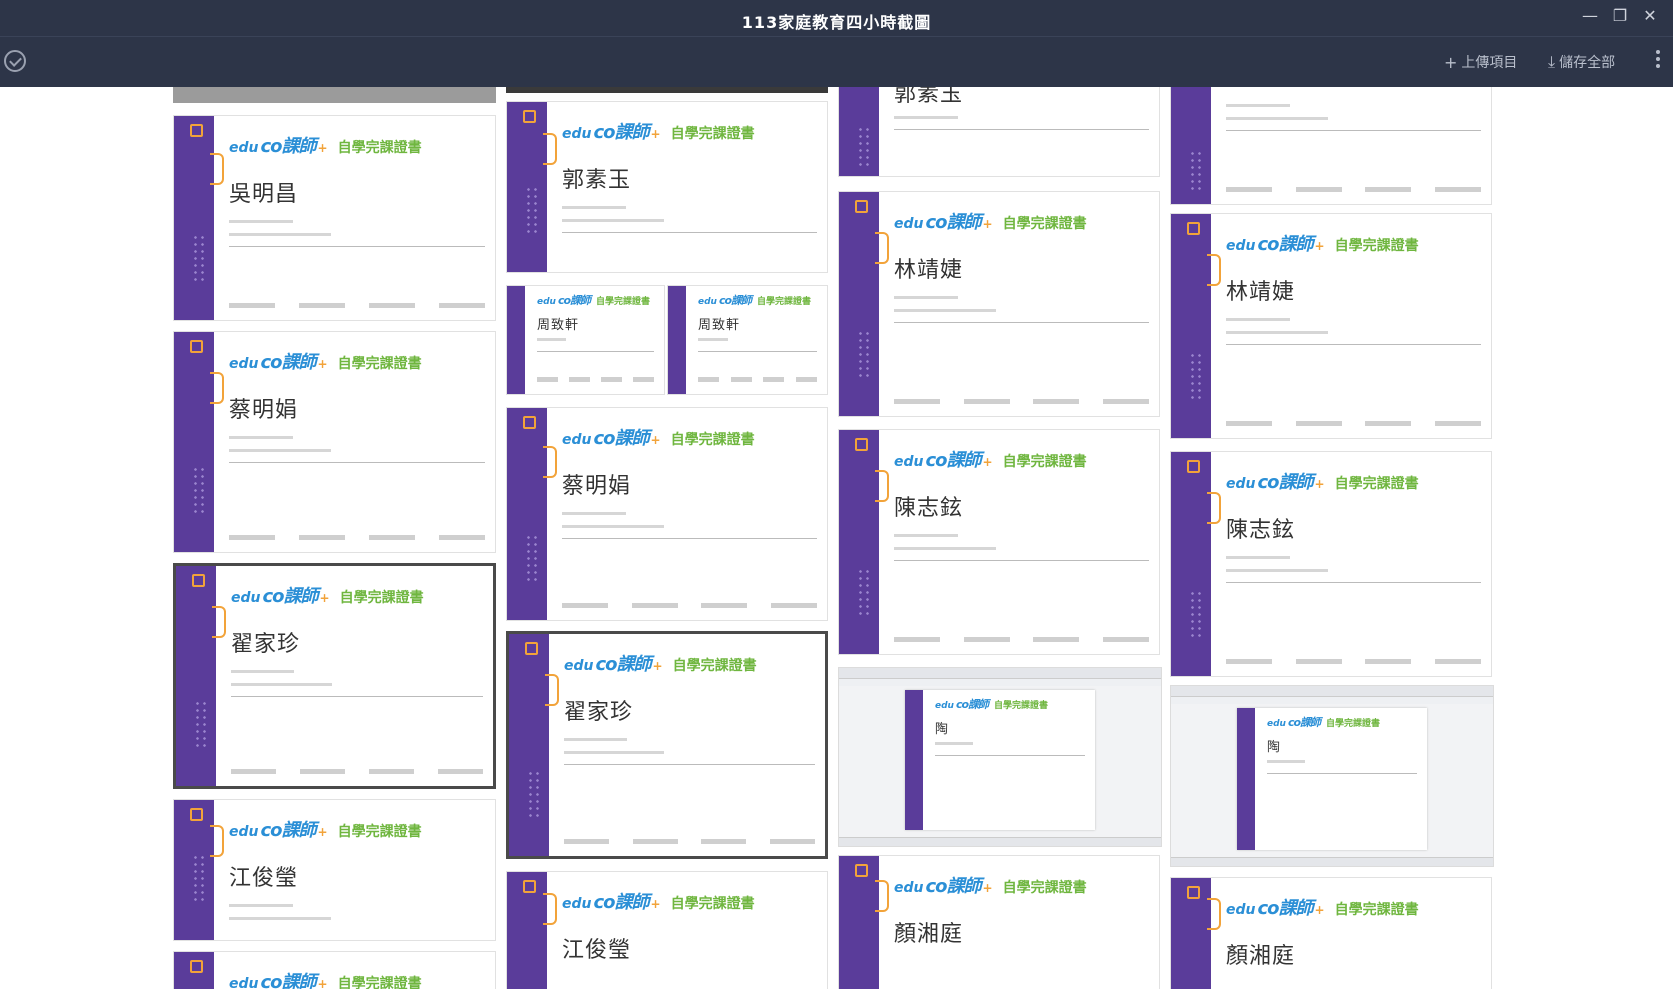 The width and height of the screenshot is (1673, 989). Describe the element at coordinates (334, 218) in the screenshot. I see `certificate-image: edu co課師 + 自學完課證書 吳明昌` at that location.